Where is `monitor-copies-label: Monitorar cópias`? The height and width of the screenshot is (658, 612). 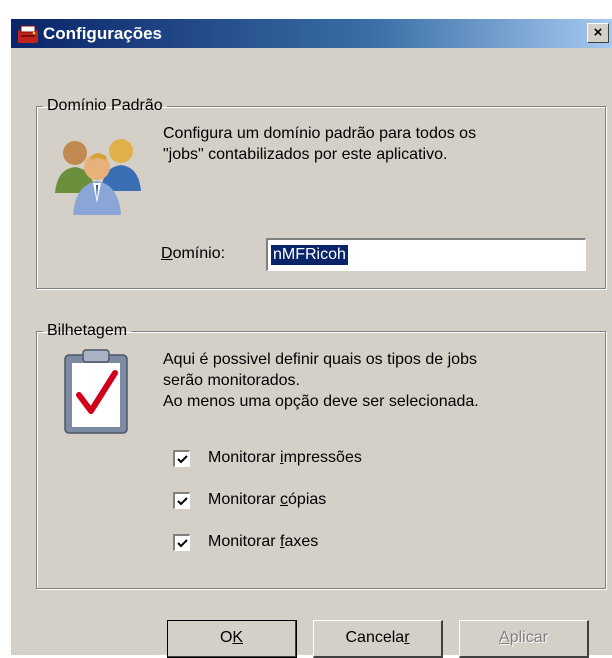 monitor-copies-label: Monitorar cópias is located at coordinates (267, 500).